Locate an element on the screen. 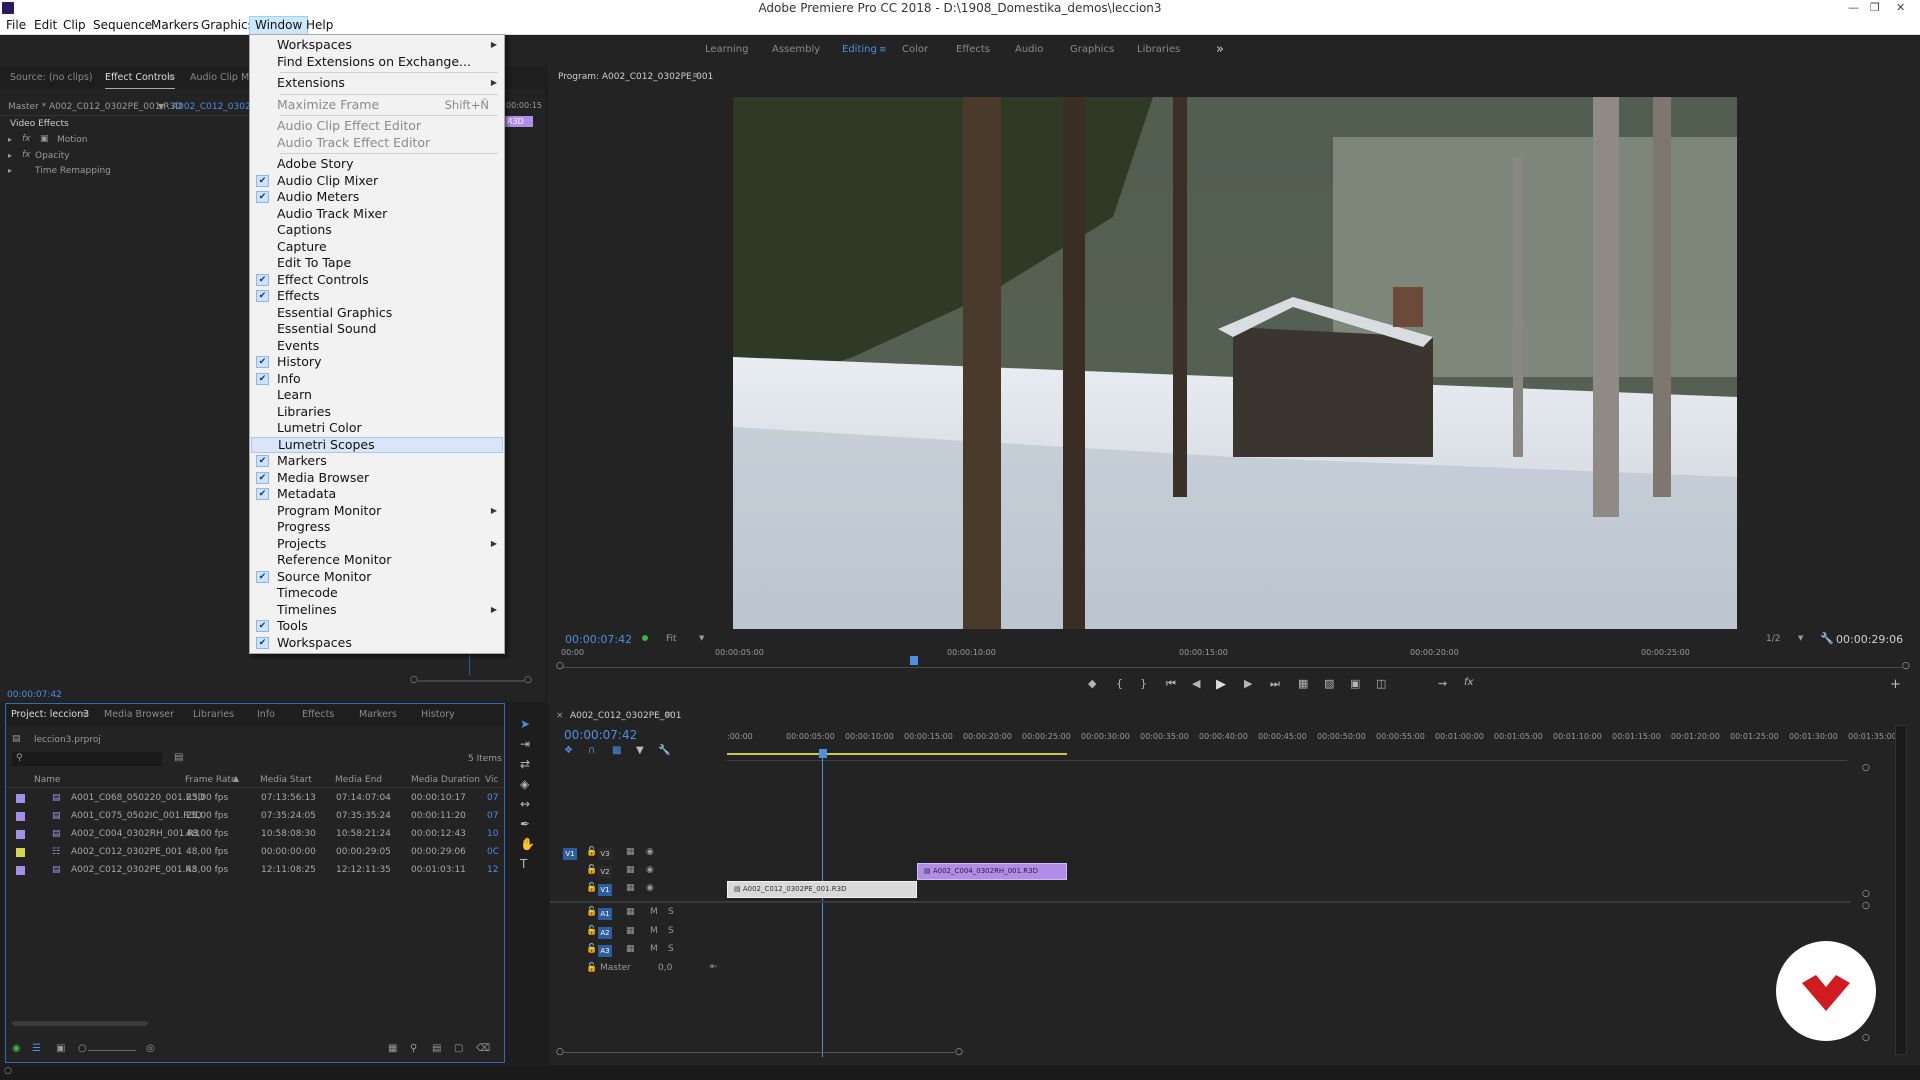 The height and width of the screenshot is (1080, 1920). go-to-edge-icon: ⇤ is located at coordinates (714, 967).